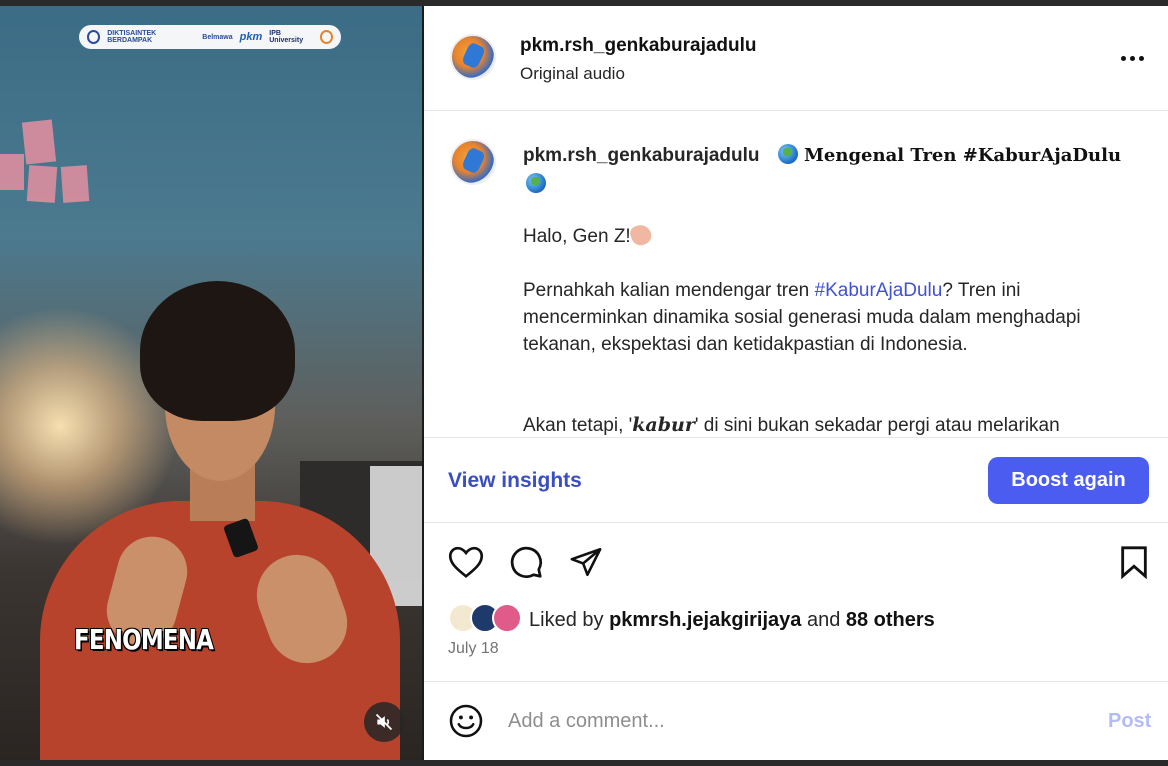  I want to click on greeting-text: Halo, Gen Z!, so click(577, 236).